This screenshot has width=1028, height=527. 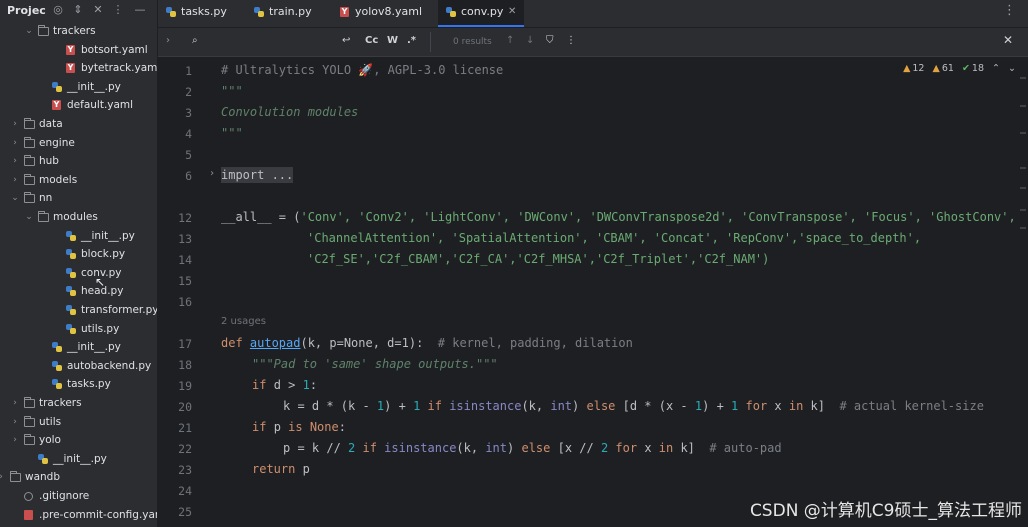 What do you see at coordinates (78, 143) in the screenshot?
I see `tree-item: › engine` at bounding box center [78, 143].